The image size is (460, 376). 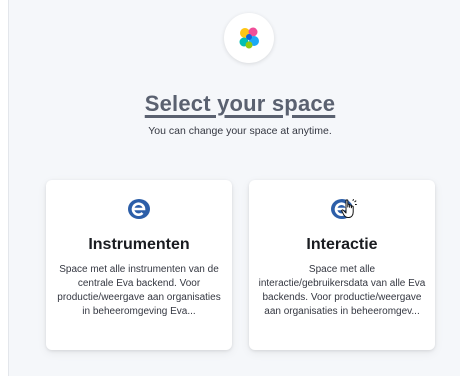 I want to click on space-card-title: Instrumenten, so click(x=139, y=244).